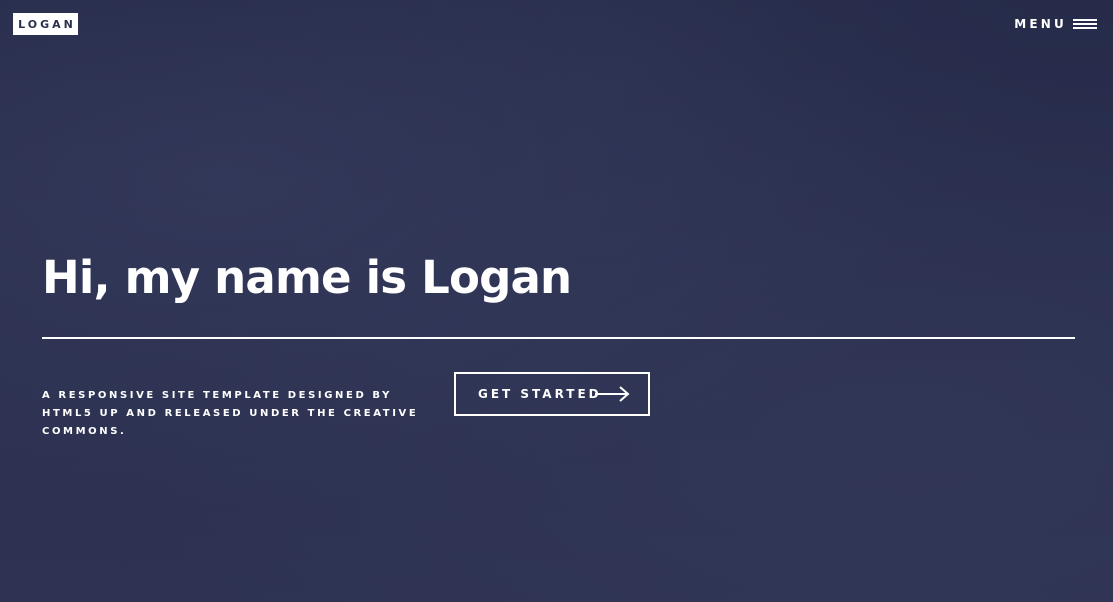 The height and width of the screenshot is (602, 1113). Describe the element at coordinates (1085, 24) in the screenshot. I see `hamburger-icon` at that location.